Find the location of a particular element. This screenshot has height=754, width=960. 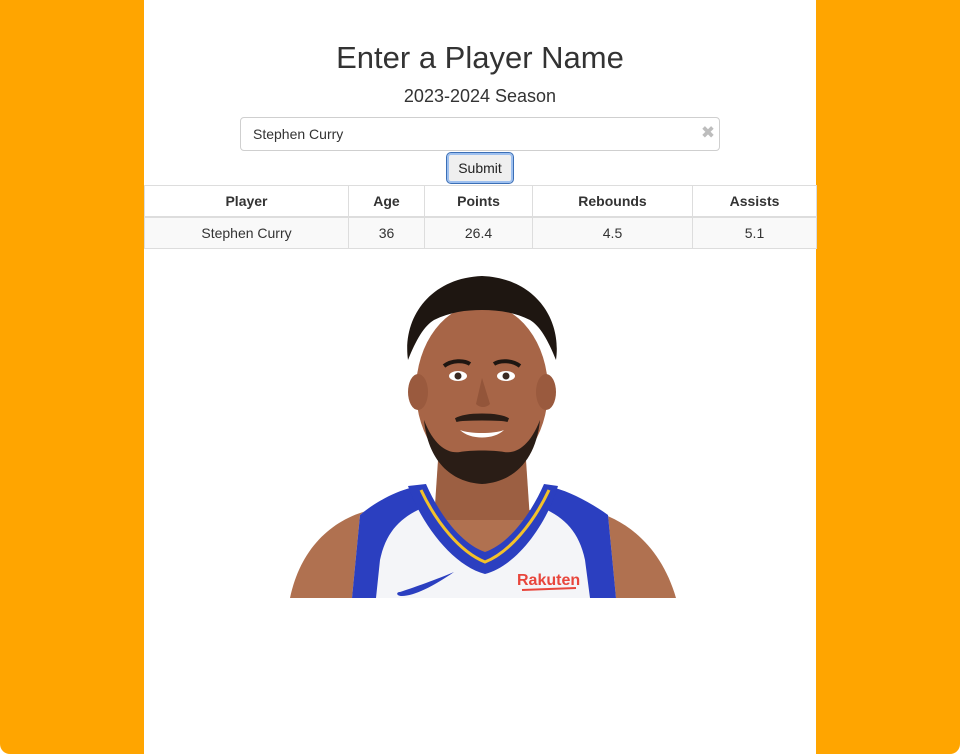

submit-button: Submit is located at coordinates (480, 168).